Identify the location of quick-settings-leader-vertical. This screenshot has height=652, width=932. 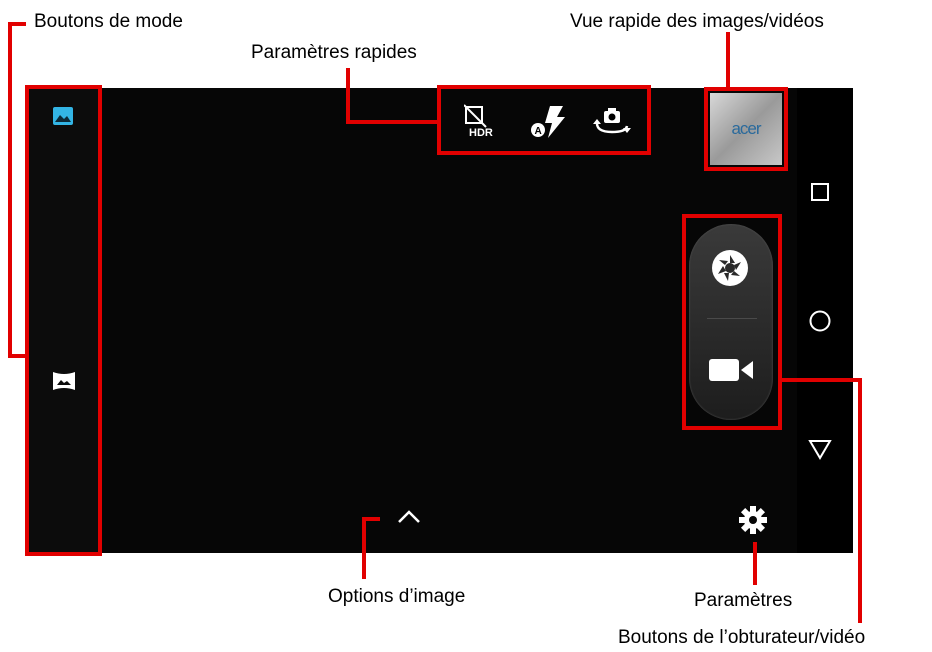
(348, 96).